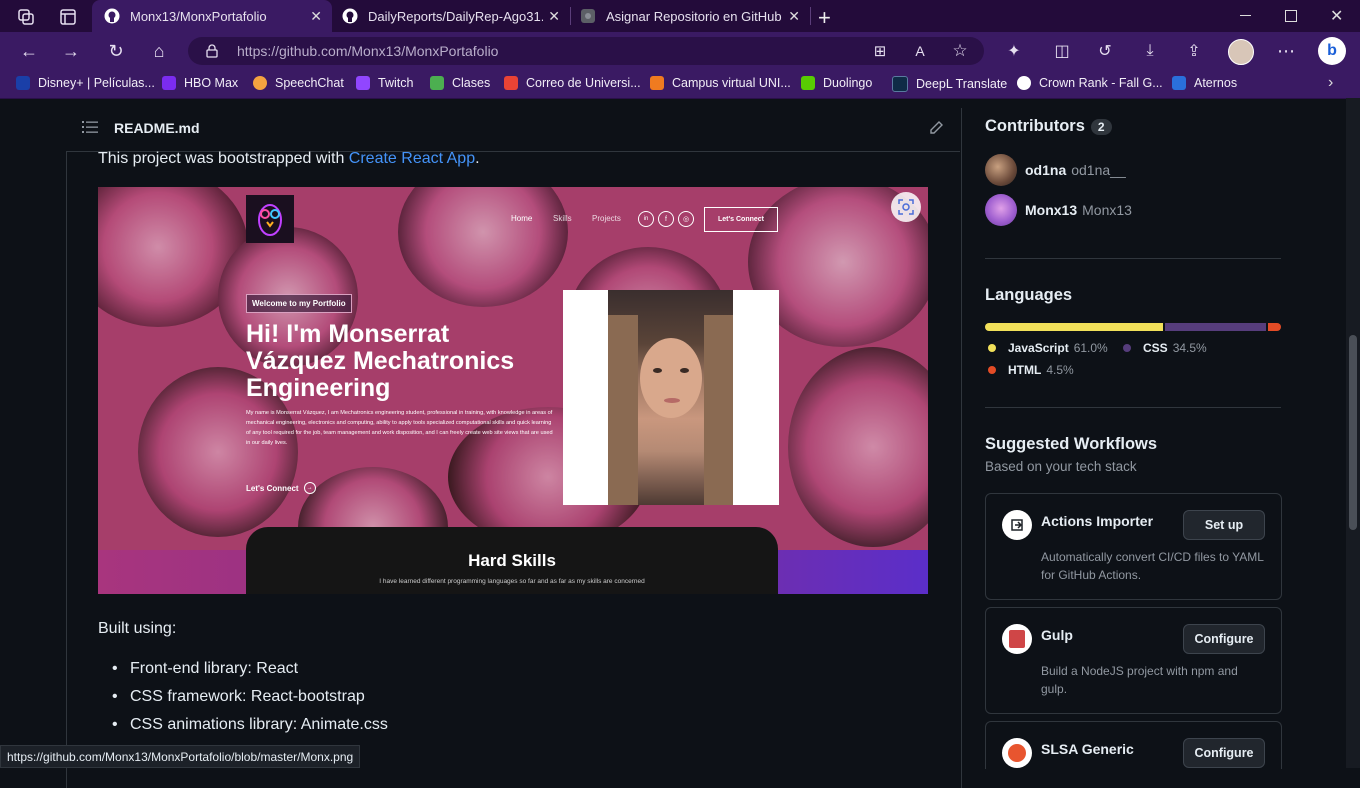 The height and width of the screenshot is (788, 1360). Describe the element at coordinates (260, 83) in the screenshot. I see `speechchat-icon` at that location.